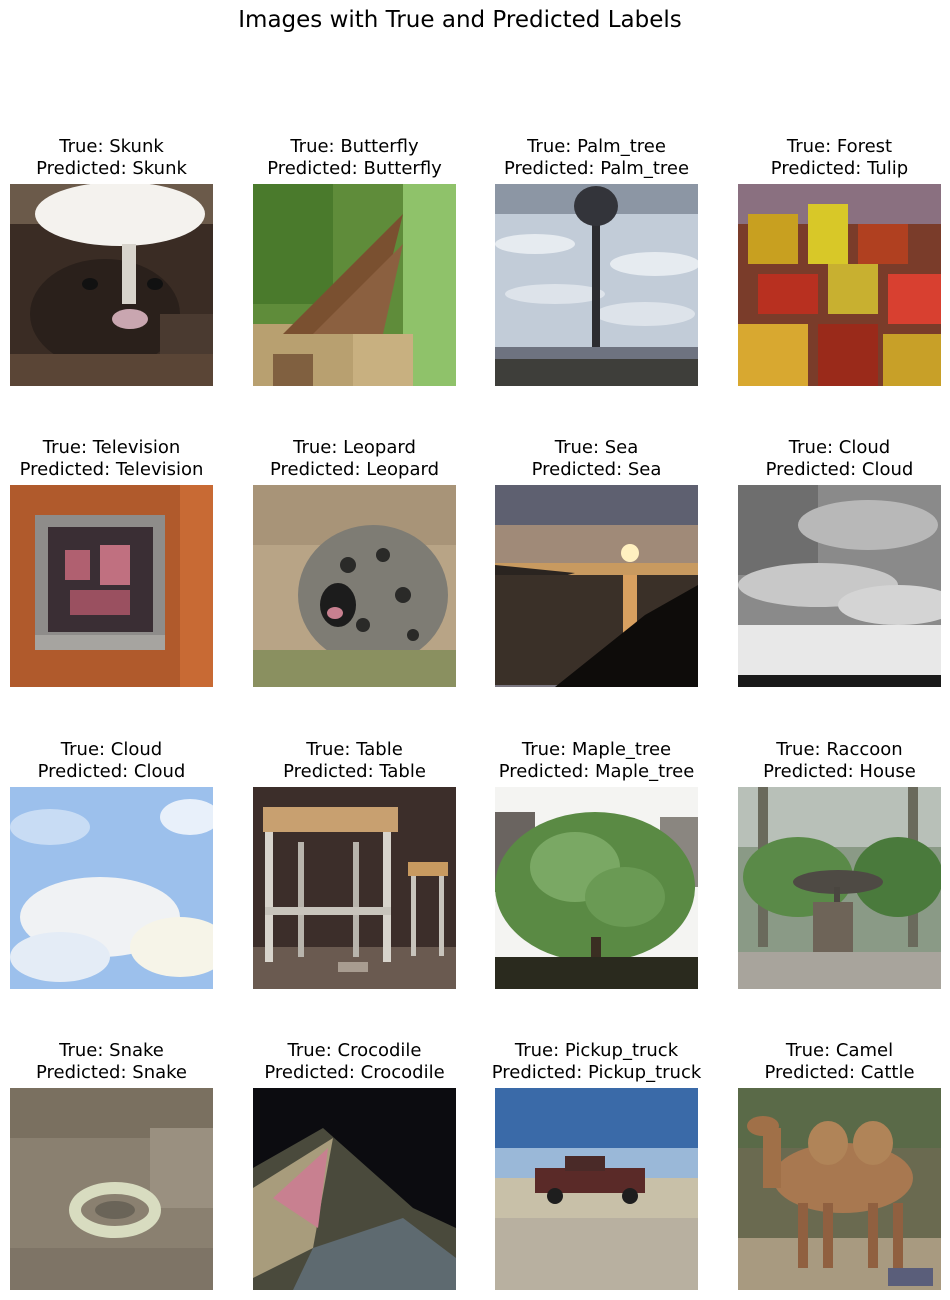 The image size is (950, 1300). I want to click on panel-title: True: Skunk Predicted: Skunk, so click(121, 158).